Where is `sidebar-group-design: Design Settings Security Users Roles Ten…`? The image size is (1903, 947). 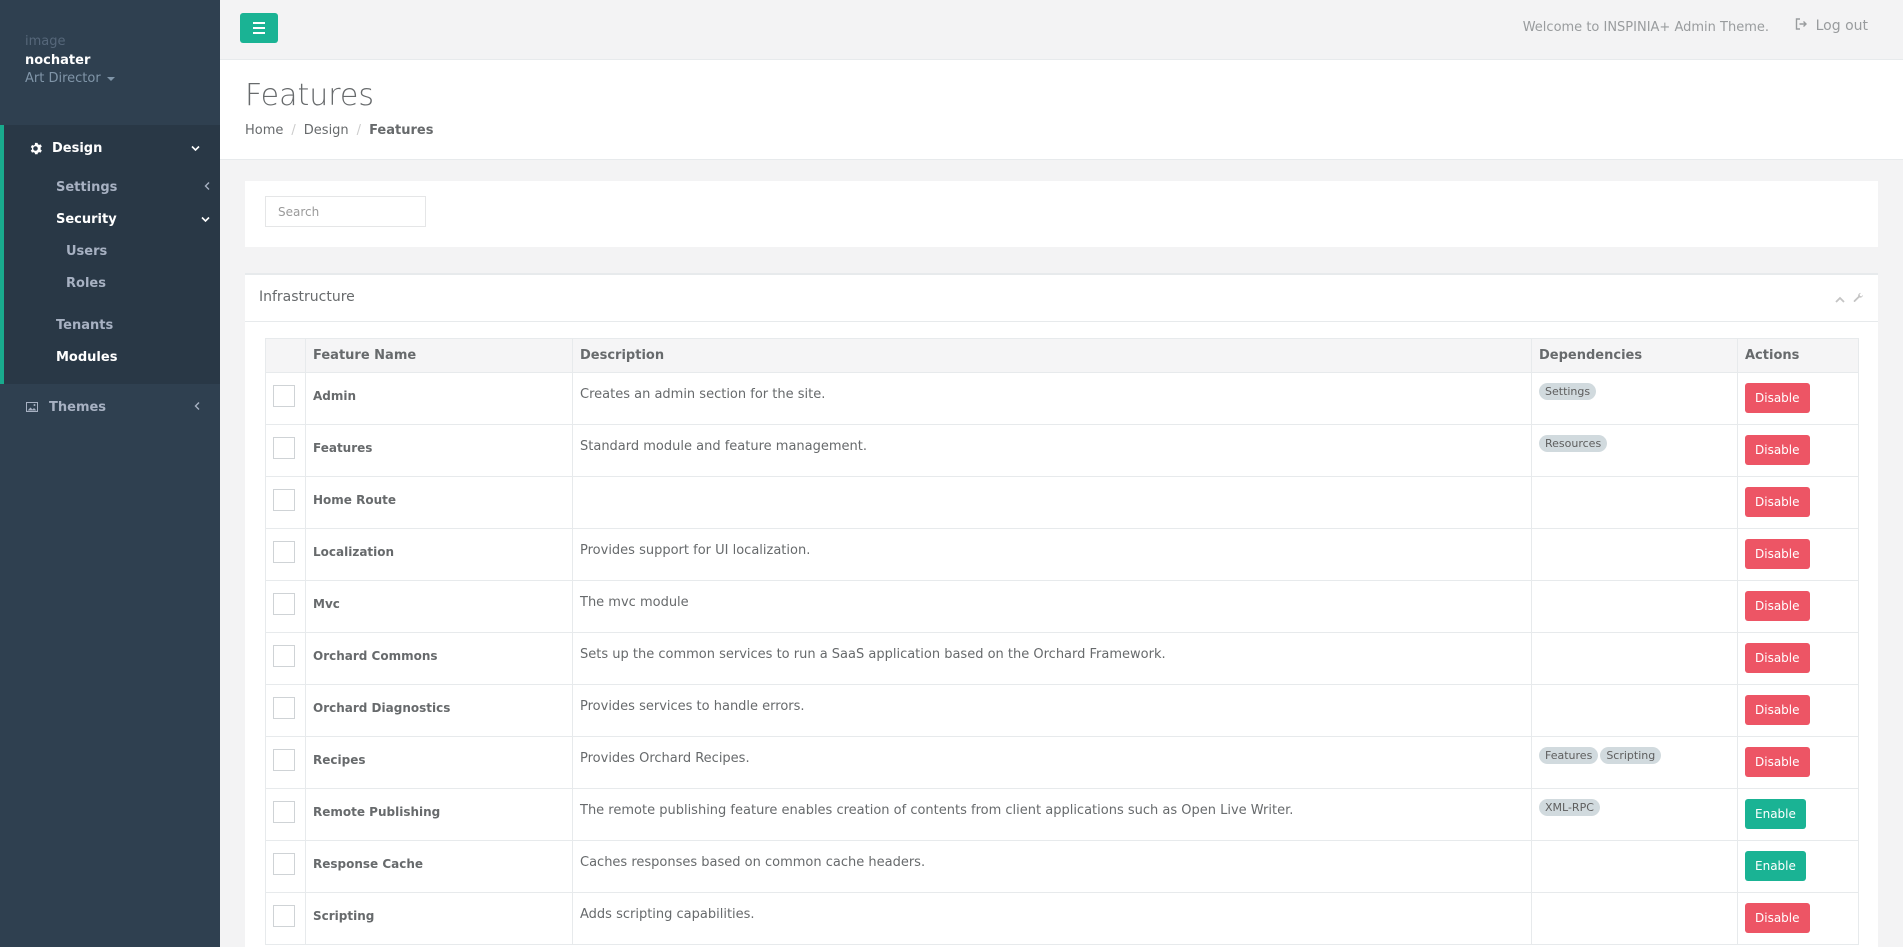
sidebar-group-design: Design Settings Security Users Roles Ten… is located at coordinates (110, 254).